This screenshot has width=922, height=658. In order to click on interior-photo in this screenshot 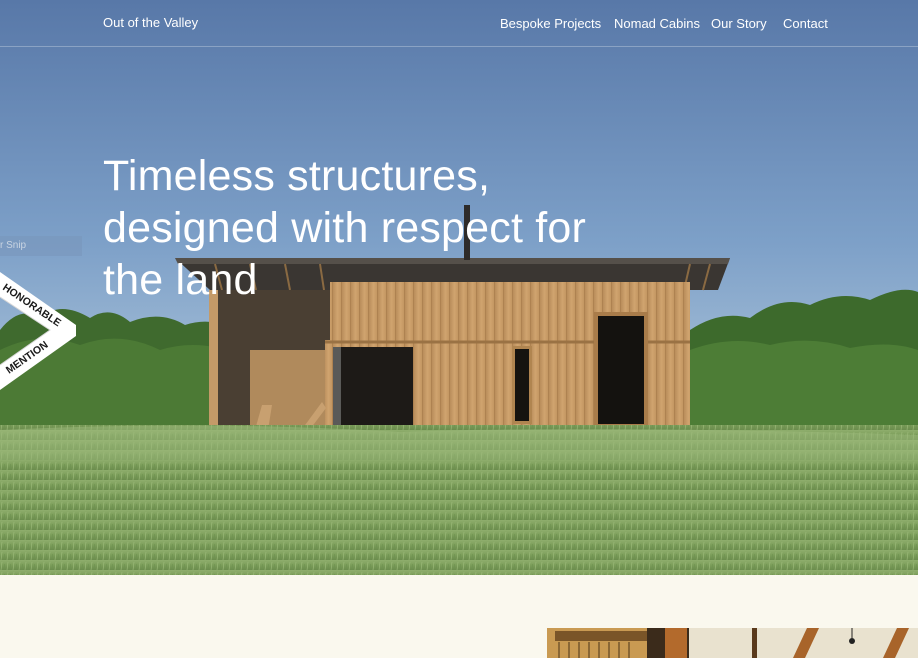, I will do `click(732, 643)`.